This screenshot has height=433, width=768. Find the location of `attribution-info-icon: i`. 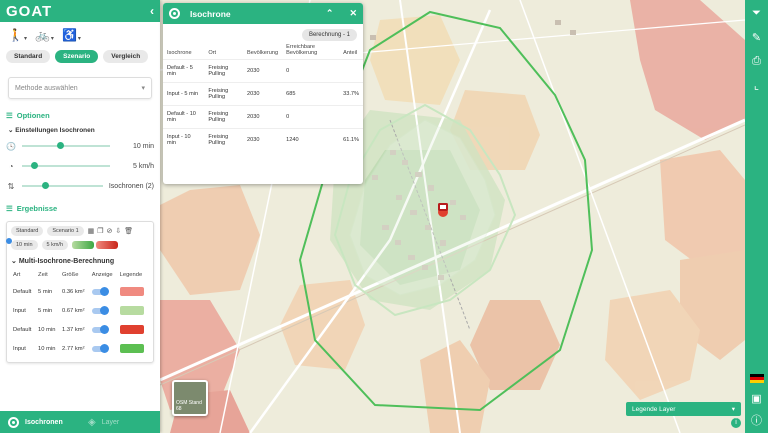

attribution-info-icon: i is located at coordinates (736, 423).